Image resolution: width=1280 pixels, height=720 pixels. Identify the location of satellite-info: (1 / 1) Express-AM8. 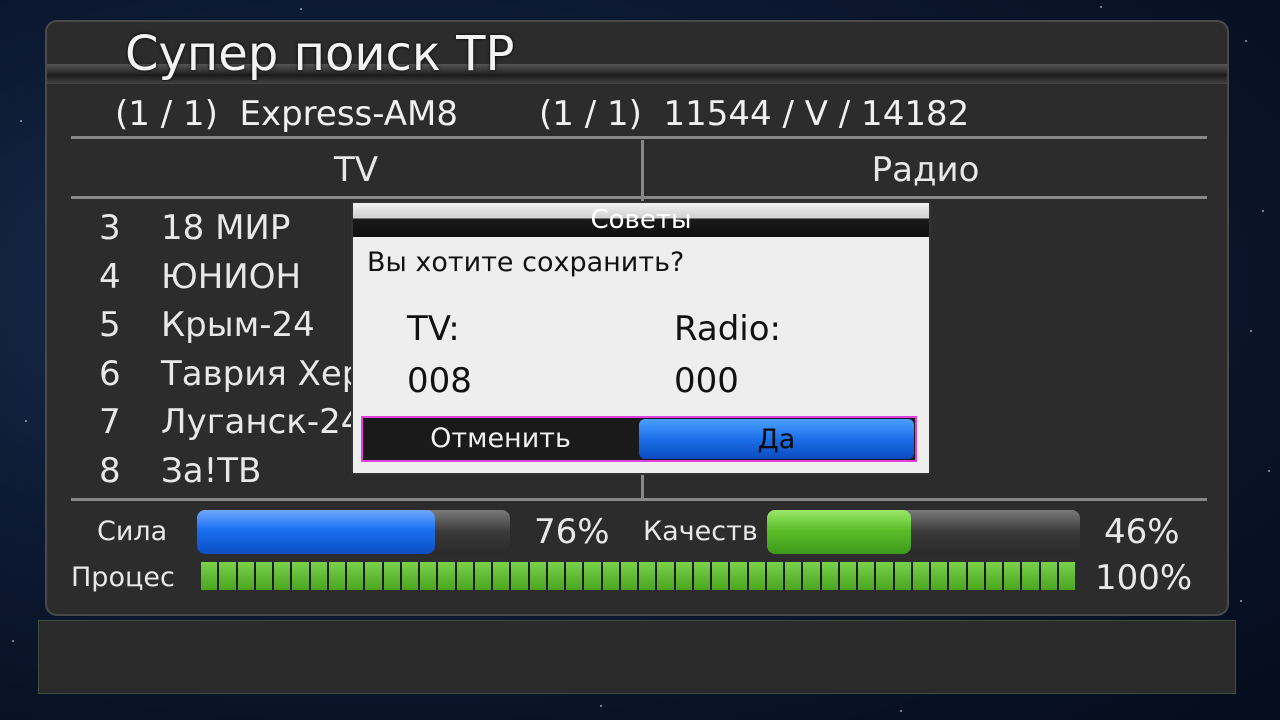
(286, 114).